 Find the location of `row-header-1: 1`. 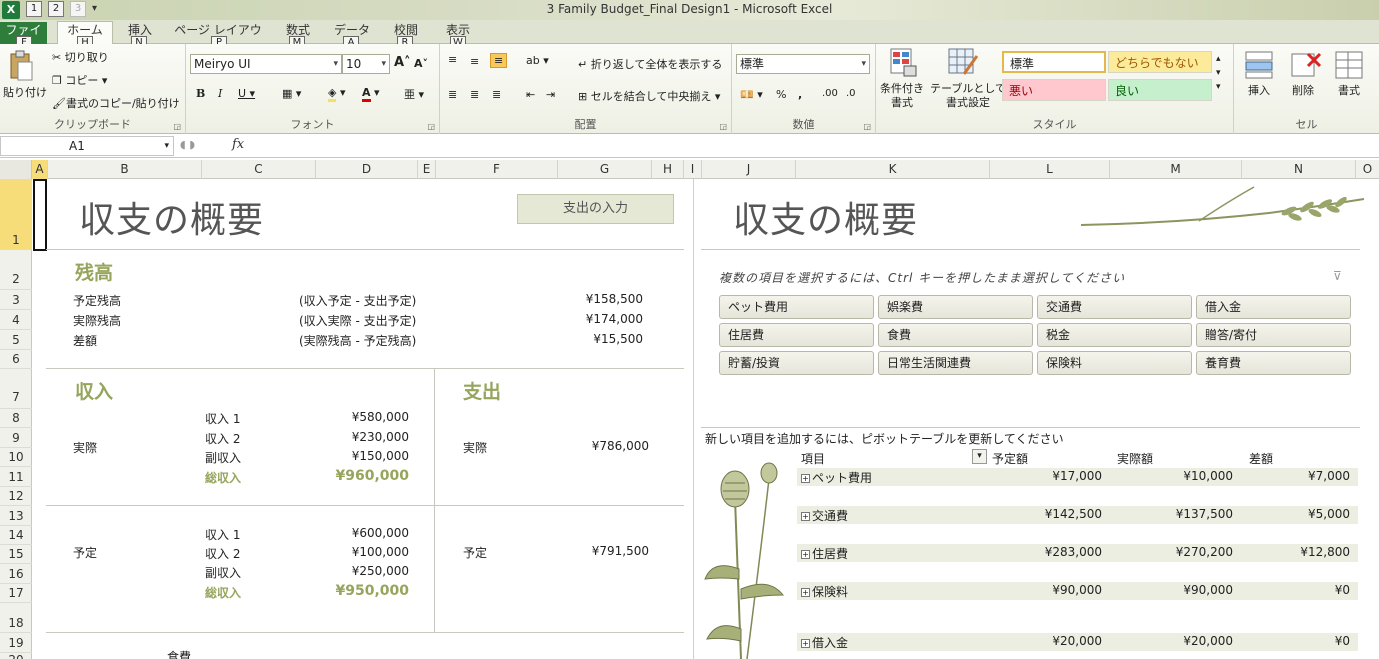

row-header-1: 1 is located at coordinates (16, 214).